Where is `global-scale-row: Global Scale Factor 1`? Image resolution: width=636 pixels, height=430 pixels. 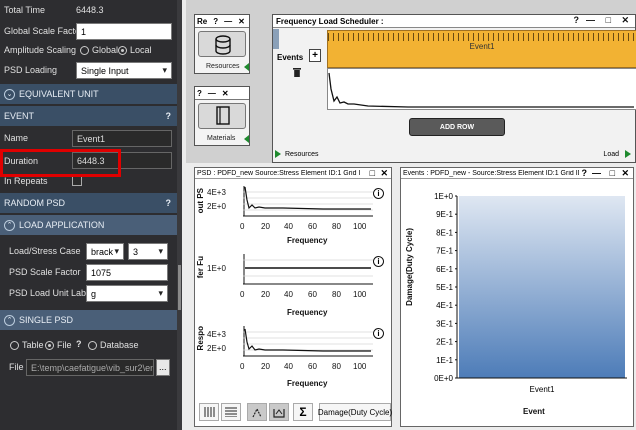
global-scale-row: Global Scale Factor 1 is located at coordinates (88, 31).